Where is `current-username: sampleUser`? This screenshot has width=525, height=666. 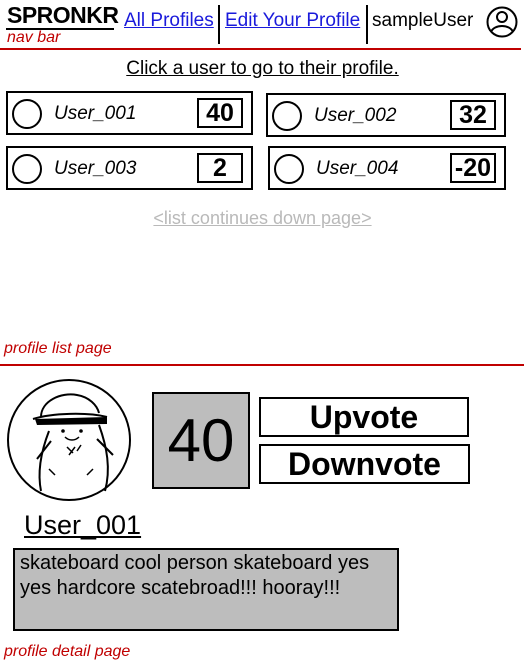 current-username: sampleUser is located at coordinates (422, 21).